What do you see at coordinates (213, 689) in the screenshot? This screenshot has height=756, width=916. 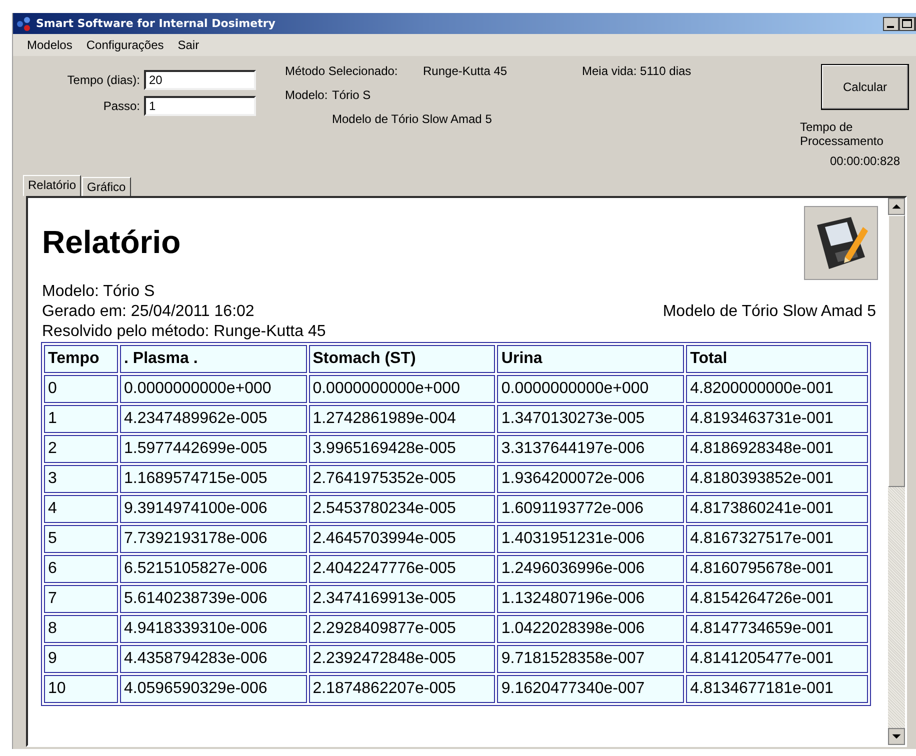 I see `table-cell: 4.0596590329e-006` at bounding box center [213, 689].